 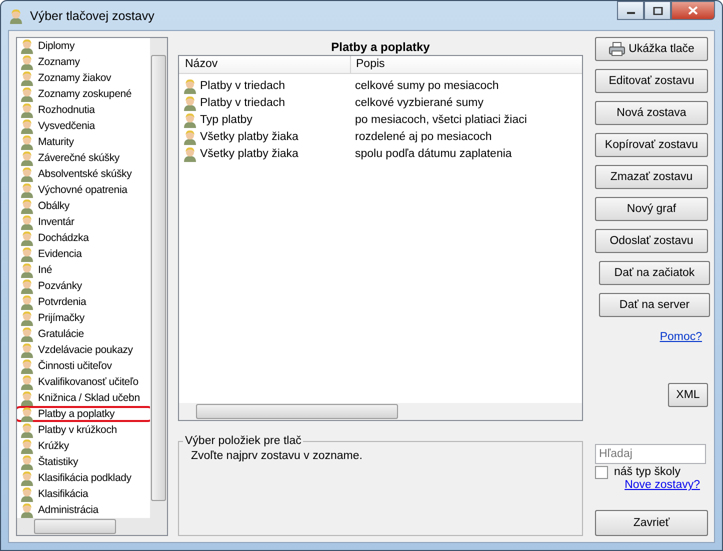 What do you see at coordinates (83, 382) in the screenshot?
I see `category-item: Kvalifikovanosť učiteľo` at bounding box center [83, 382].